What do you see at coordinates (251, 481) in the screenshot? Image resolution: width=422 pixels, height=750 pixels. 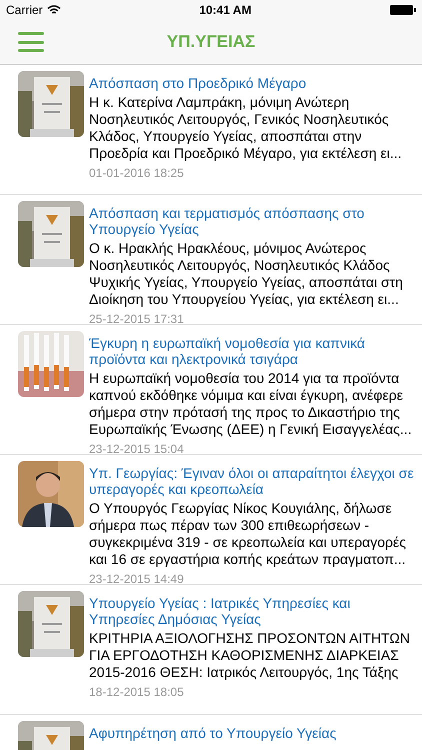 I see `article-title: Υπ. Γεωργίας: Έγιναν όλοι οι απαραίτητοι έλεγχοι σε υπεραγορές και κρεοπωλεία` at bounding box center [251, 481].